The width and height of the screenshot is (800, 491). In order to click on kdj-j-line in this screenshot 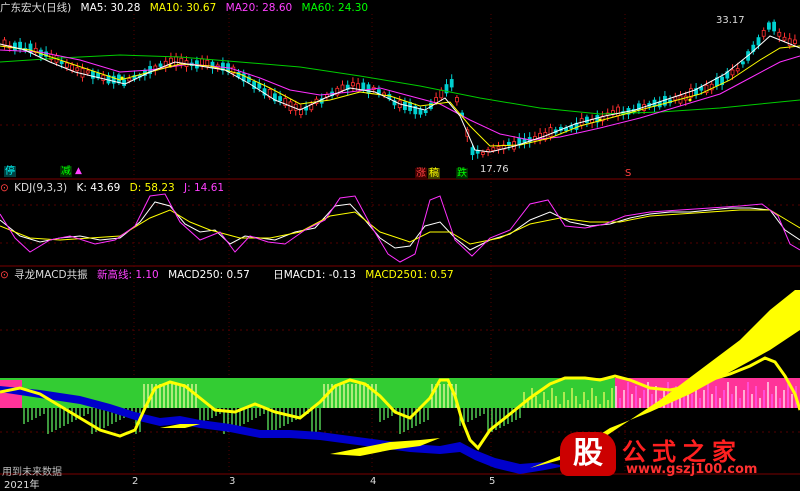, I will do `click(400, 228)`.